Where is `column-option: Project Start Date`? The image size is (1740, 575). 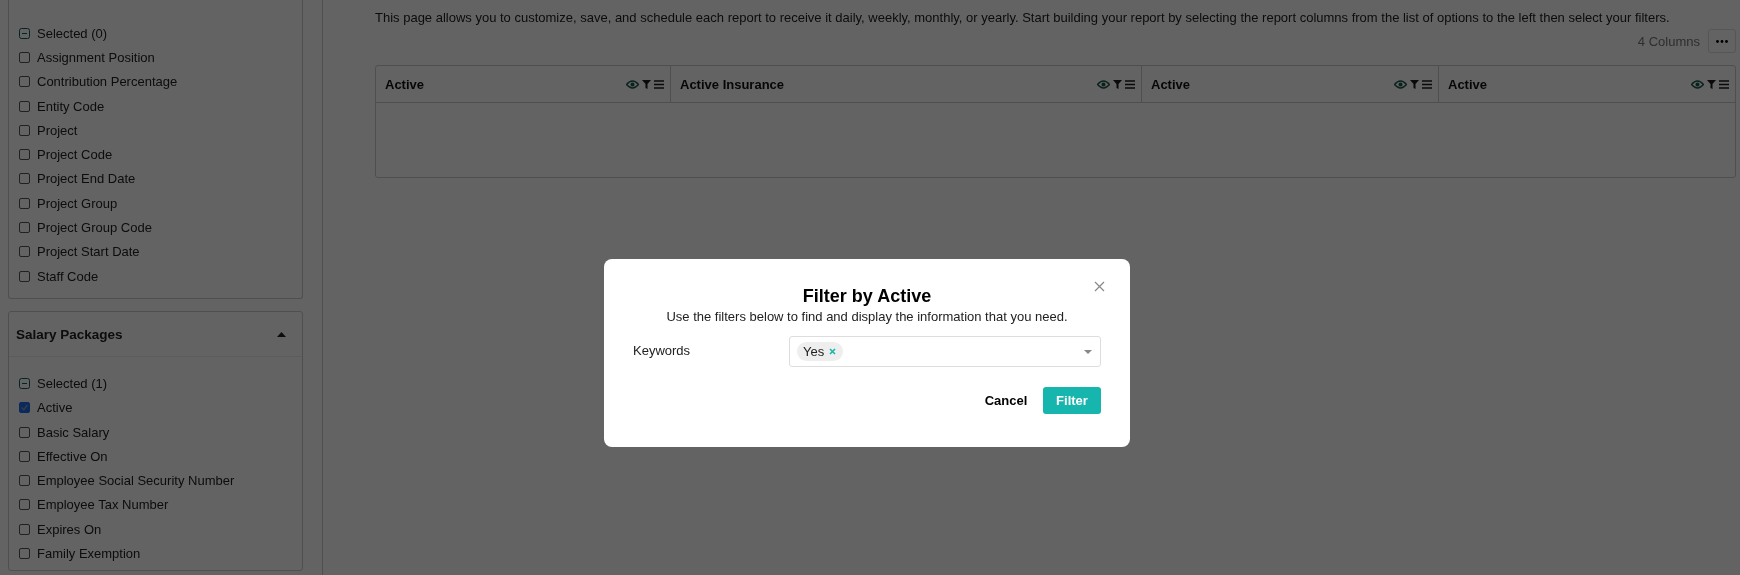
column-option: Project Start Date is located at coordinates (88, 252).